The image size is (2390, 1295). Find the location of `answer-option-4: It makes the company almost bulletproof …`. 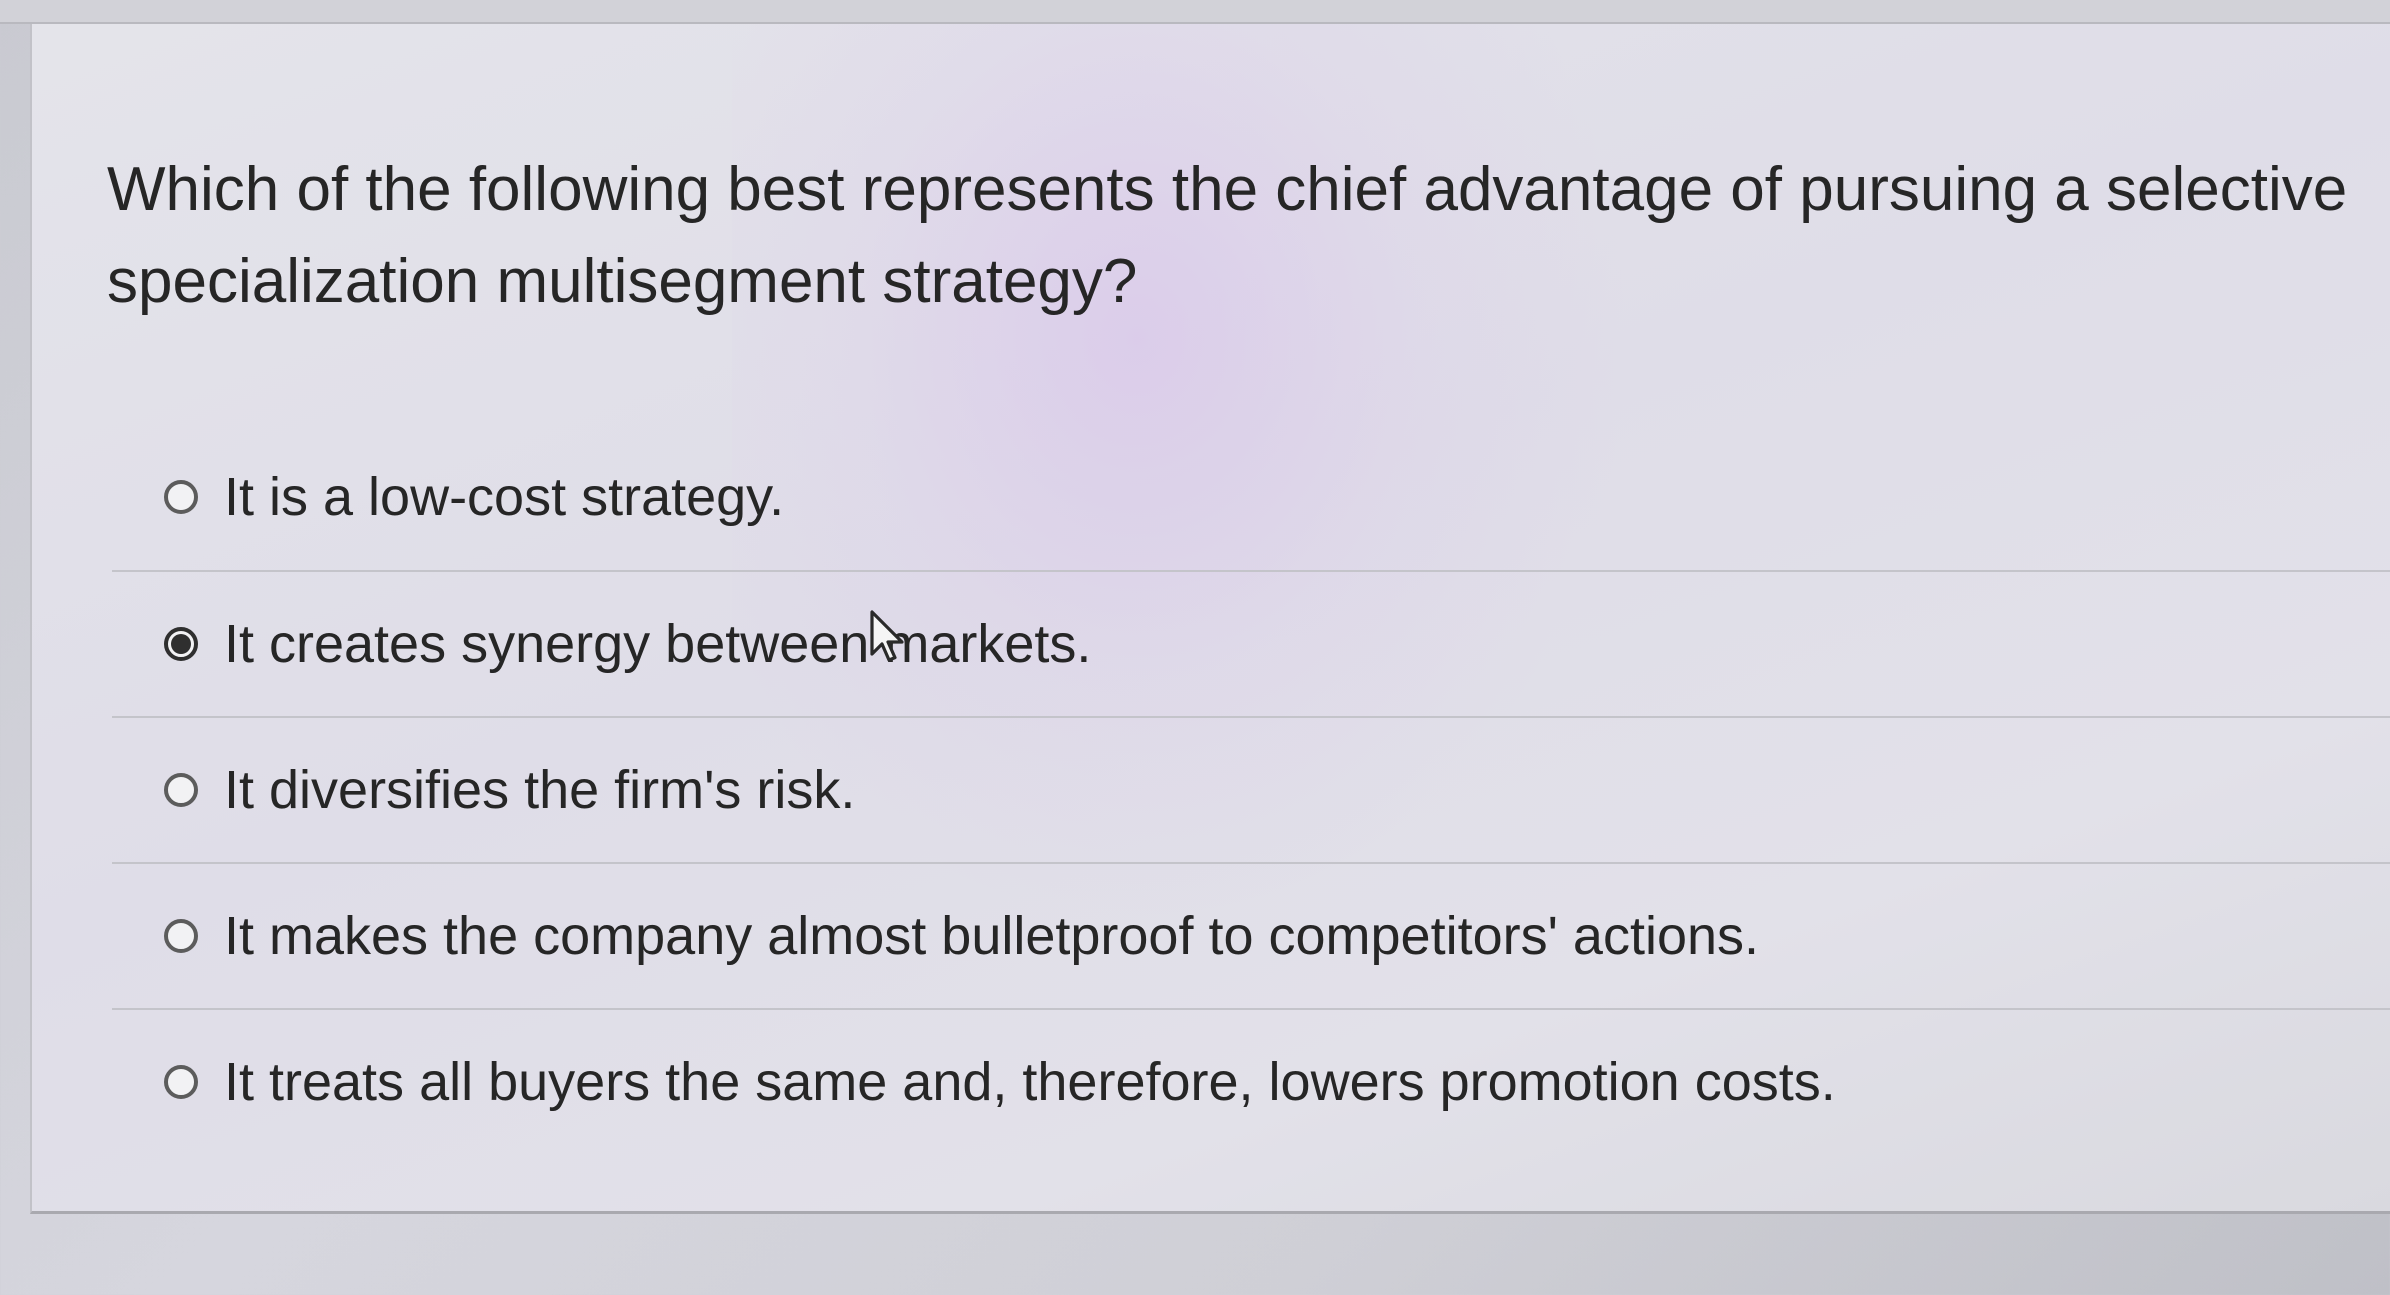

answer-option-4: It makes the company almost bulletproof … is located at coordinates (1251, 935).